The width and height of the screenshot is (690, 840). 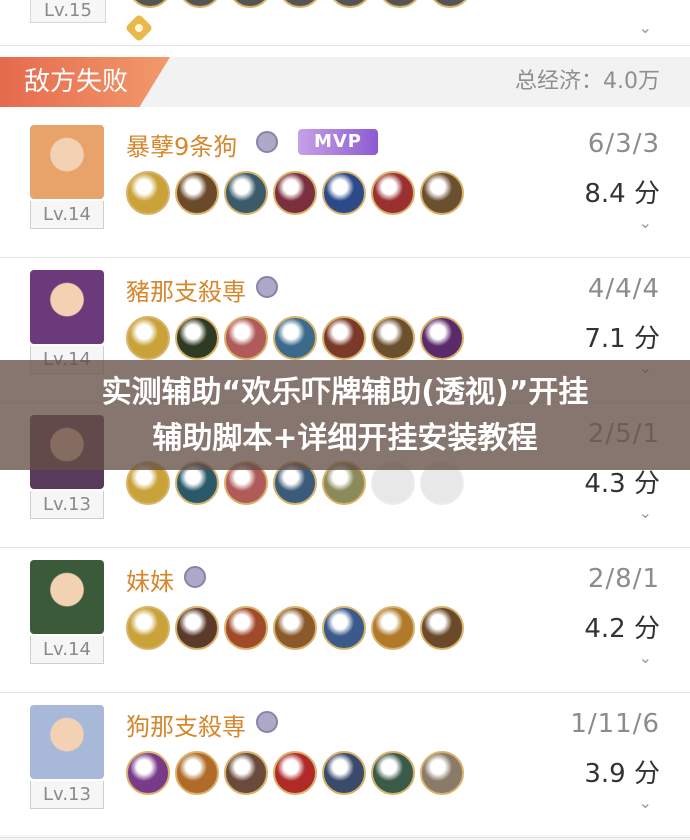 What do you see at coordinates (345, 392) in the screenshot?
I see `banner-line-1: 实测辅助“欢乐吓牌辅助(透视)”开挂` at bounding box center [345, 392].